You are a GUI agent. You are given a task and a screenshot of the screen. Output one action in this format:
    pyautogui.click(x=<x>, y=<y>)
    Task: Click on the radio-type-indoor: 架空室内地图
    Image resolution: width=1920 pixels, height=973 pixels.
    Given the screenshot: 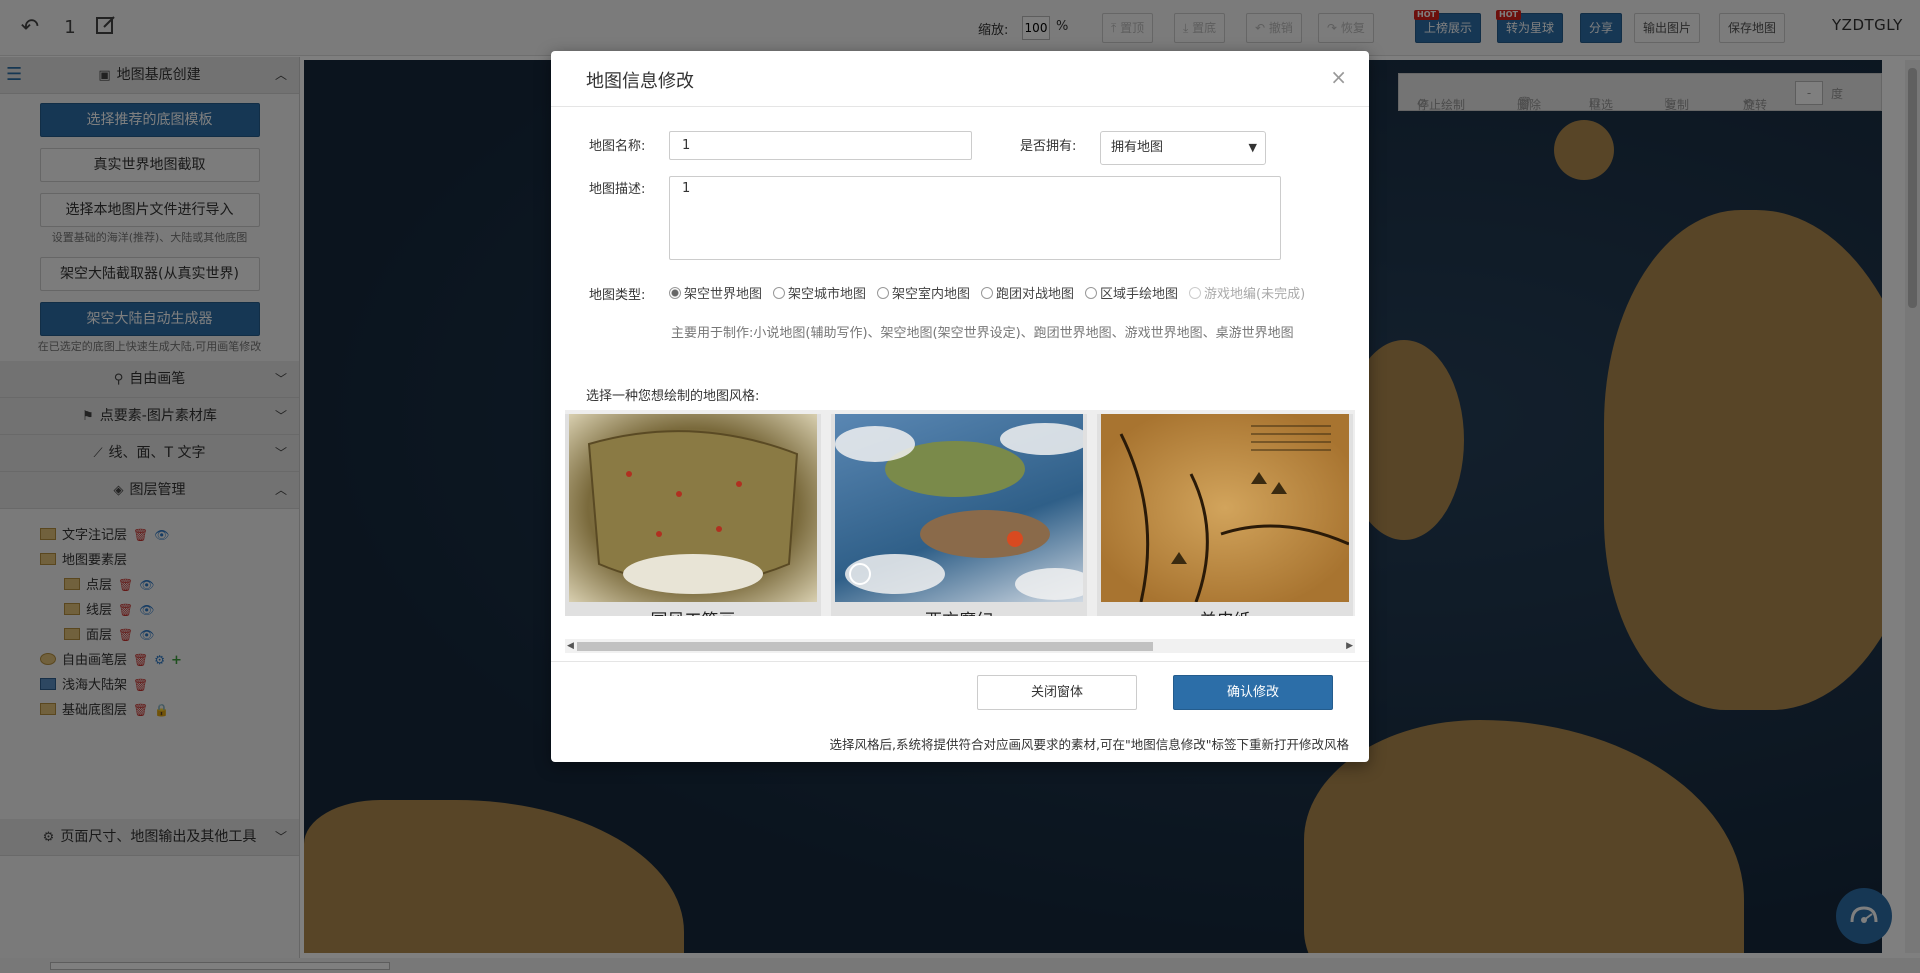 What is the action you would take?
    pyautogui.click(x=923, y=292)
    